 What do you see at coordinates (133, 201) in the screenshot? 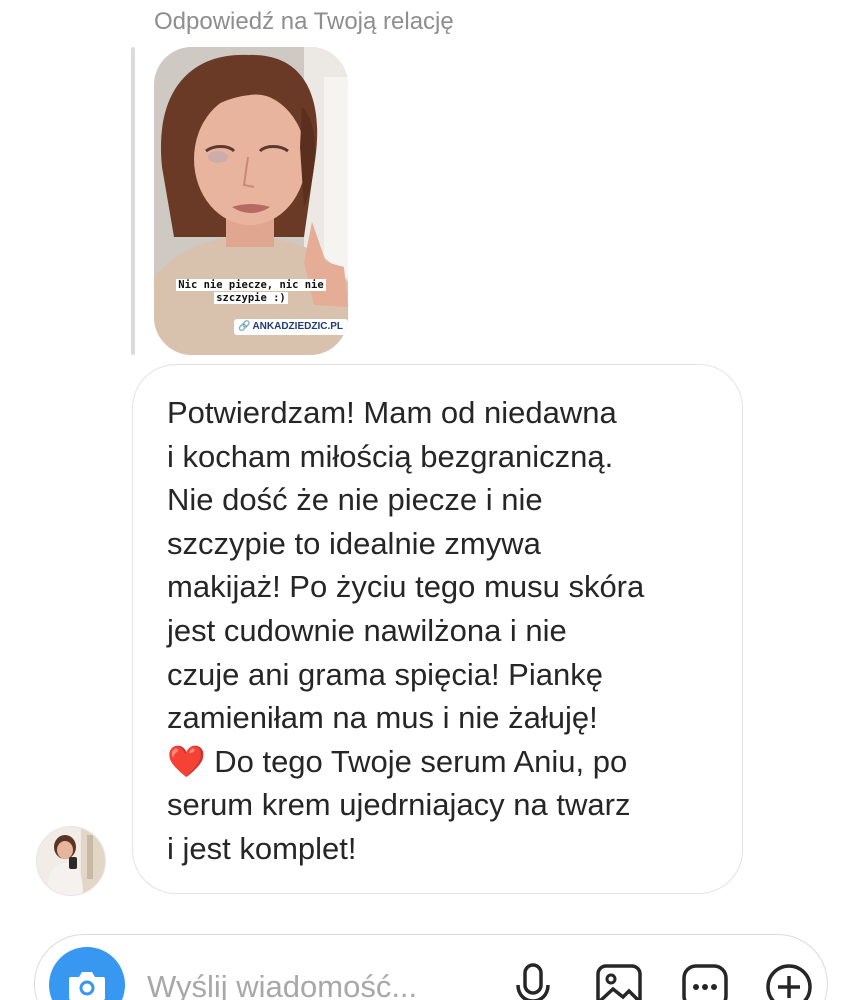
I see `reply-indicator-bar` at bounding box center [133, 201].